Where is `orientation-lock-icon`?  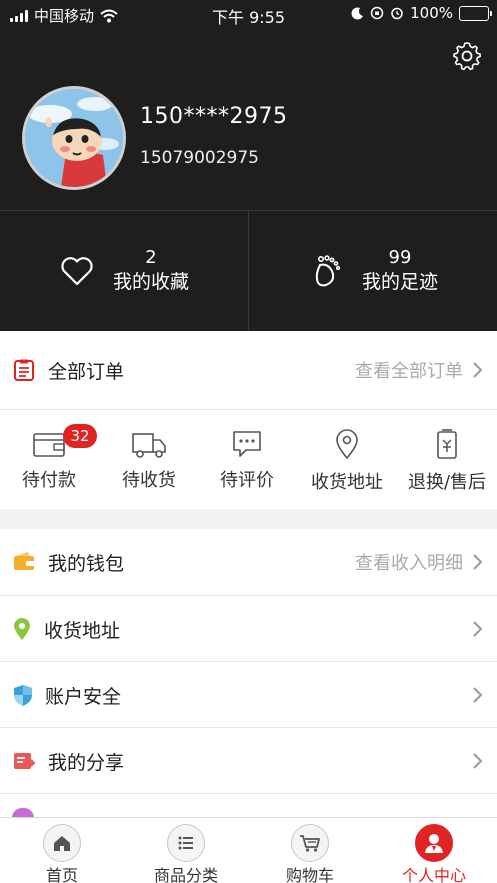 orientation-lock-icon is located at coordinates (377, 13).